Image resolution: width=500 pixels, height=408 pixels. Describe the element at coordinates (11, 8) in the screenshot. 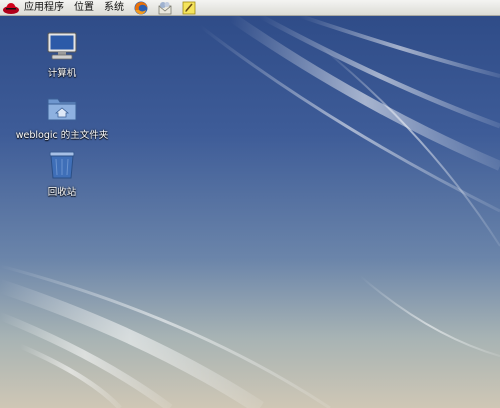

I see `redhat-logo-icon` at that location.